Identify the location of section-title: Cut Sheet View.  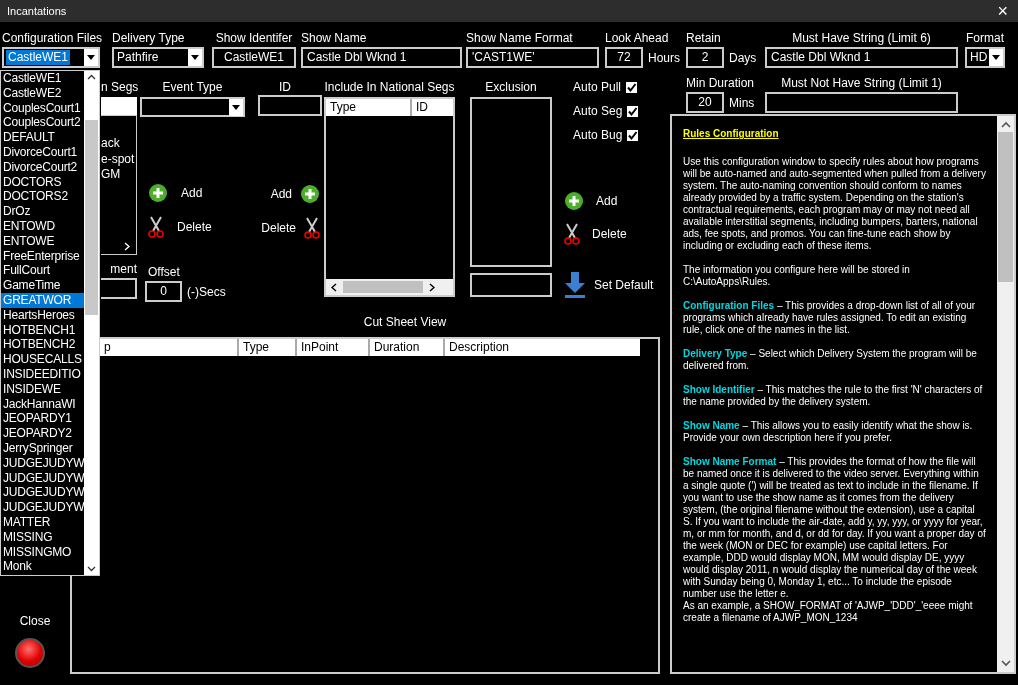
(405, 322).